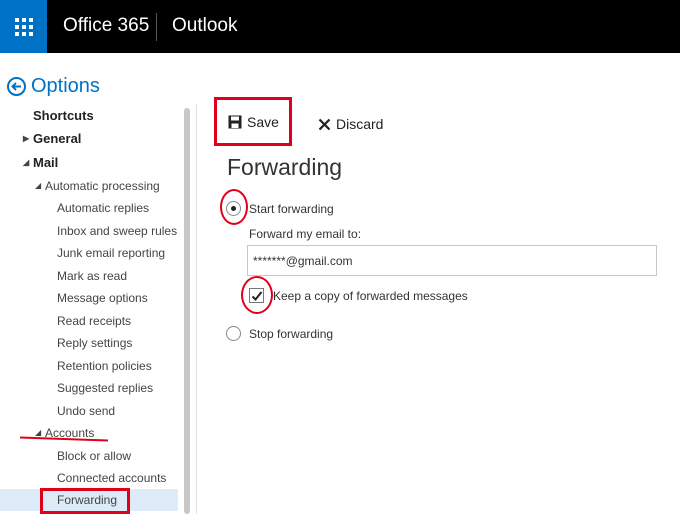  I want to click on page-title: Forwarding, so click(285, 167).